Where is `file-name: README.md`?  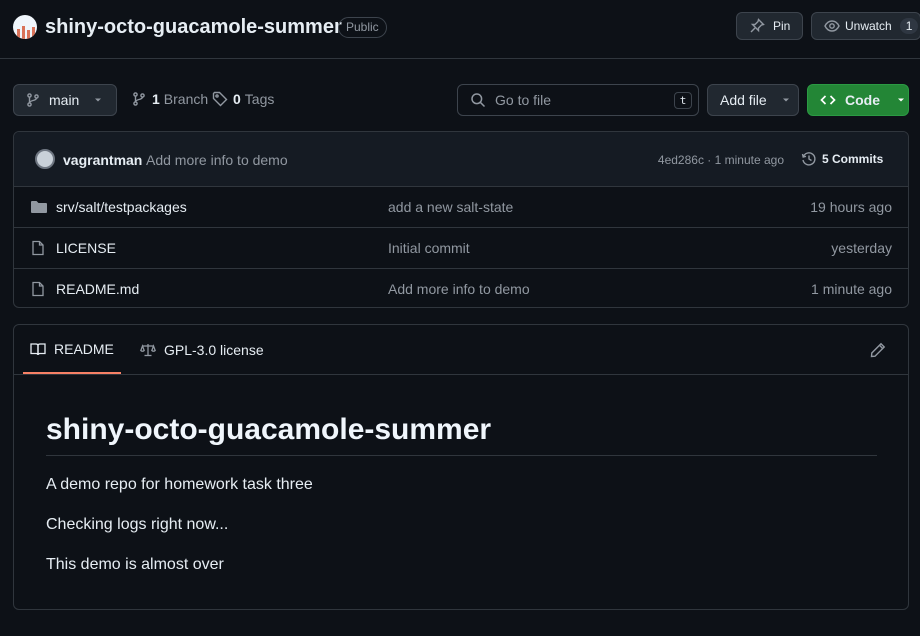 file-name: README.md is located at coordinates (97, 289).